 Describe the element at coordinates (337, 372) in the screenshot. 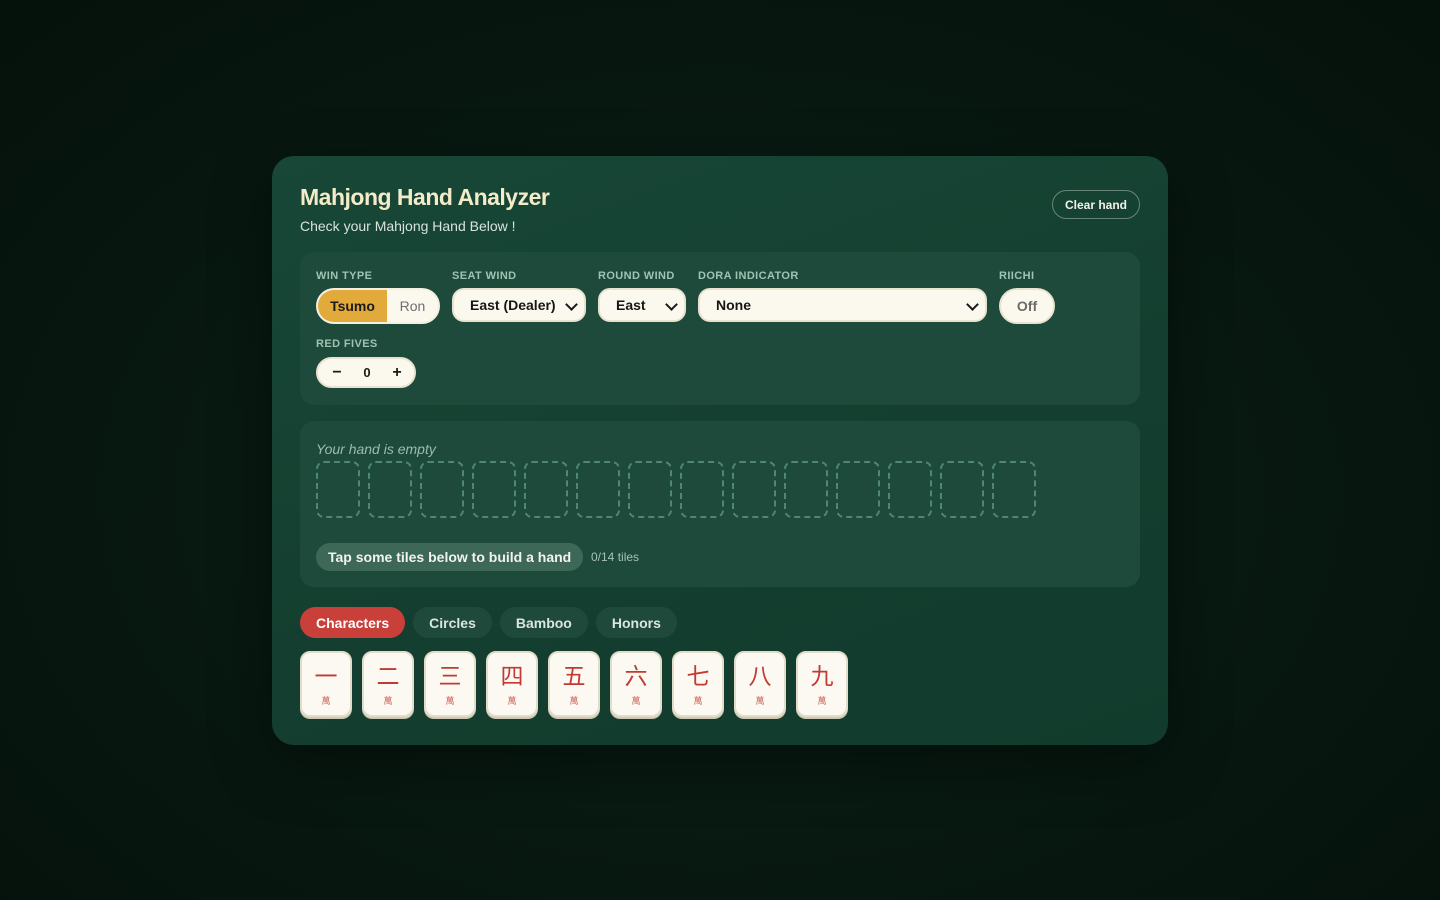

I see `decrement-button: −` at that location.